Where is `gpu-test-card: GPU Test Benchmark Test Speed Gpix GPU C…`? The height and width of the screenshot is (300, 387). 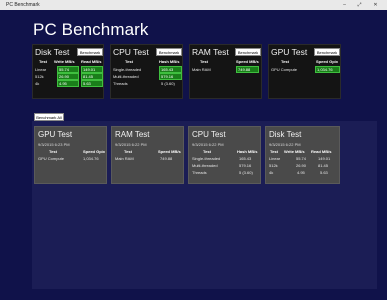 gpu-test-card: GPU Test Benchmark Test Speed Gpix GPU C… is located at coordinates (304, 71).